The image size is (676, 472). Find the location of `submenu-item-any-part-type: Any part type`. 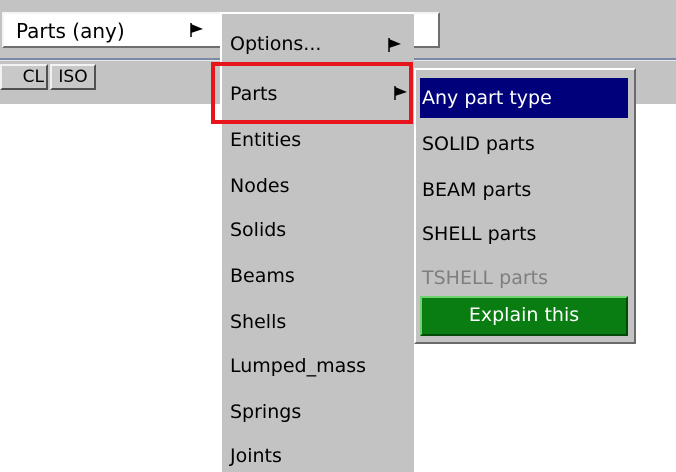

submenu-item-any-part-type: Any part type is located at coordinates (524, 98).